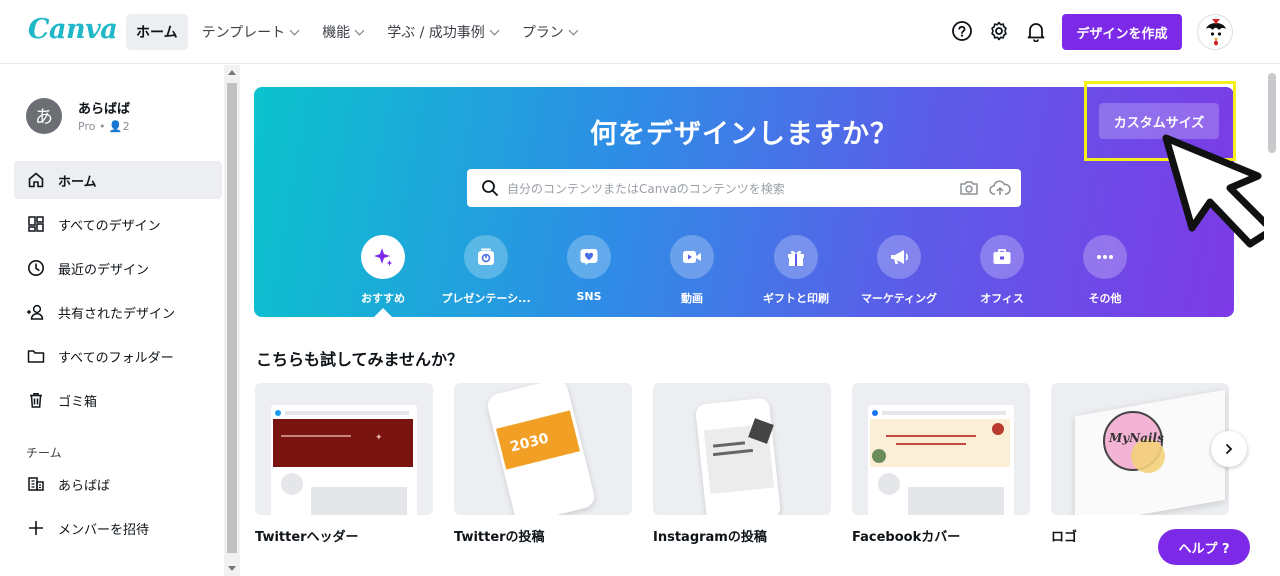 The height and width of the screenshot is (576, 1280). What do you see at coordinates (1105, 298) in the screenshot?
I see `category-label: その他` at bounding box center [1105, 298].